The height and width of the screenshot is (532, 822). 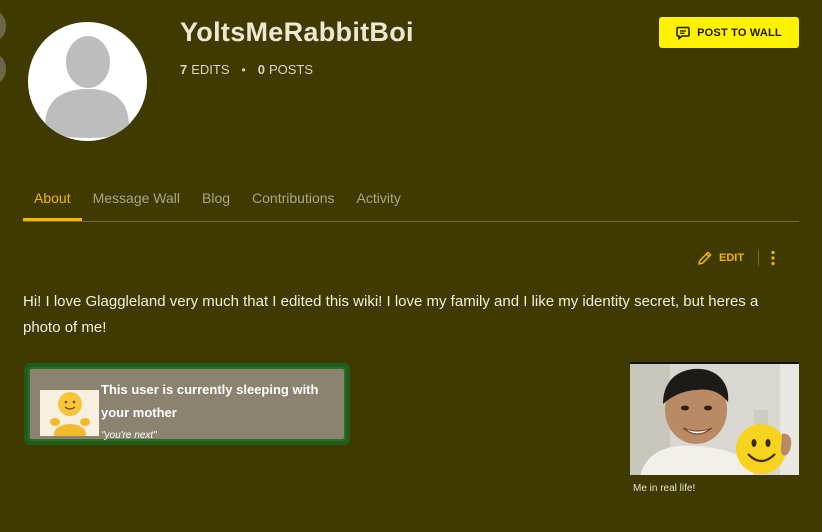 What do you see at coordinates (759, 258) in the screenshot?
I see `toolbar-divider` at bounding box center [759, 258].